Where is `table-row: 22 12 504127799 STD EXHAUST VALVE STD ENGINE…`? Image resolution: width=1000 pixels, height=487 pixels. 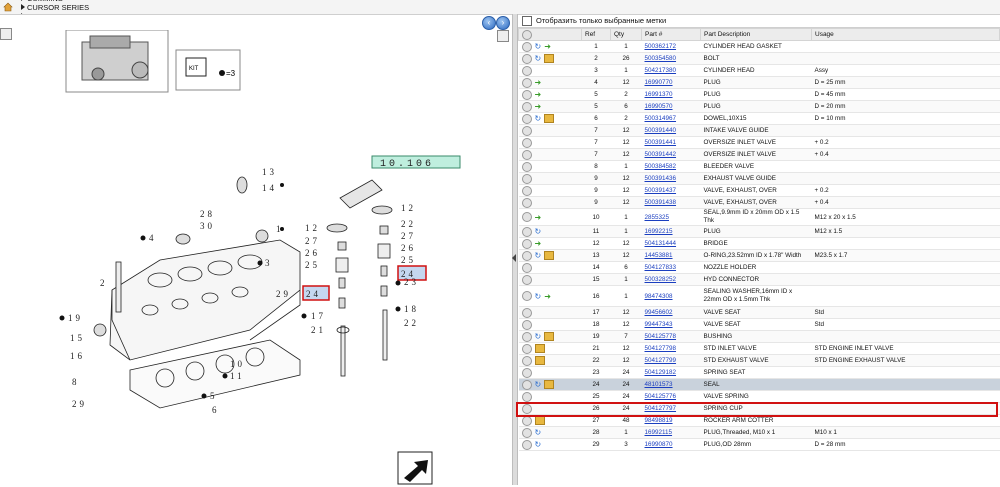 table-row: 22 12 504127799 STD EXHAUST VALVE STD ENGINE… is located at coordinates (759, 360).